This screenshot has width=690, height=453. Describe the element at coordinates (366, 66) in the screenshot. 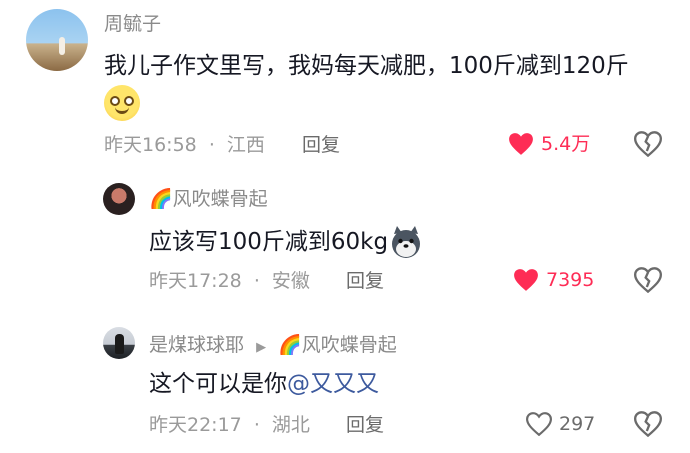

I see `comment-text: 我儿子作文里写，我妈每天减肥，100斤减到120斤` at that location.